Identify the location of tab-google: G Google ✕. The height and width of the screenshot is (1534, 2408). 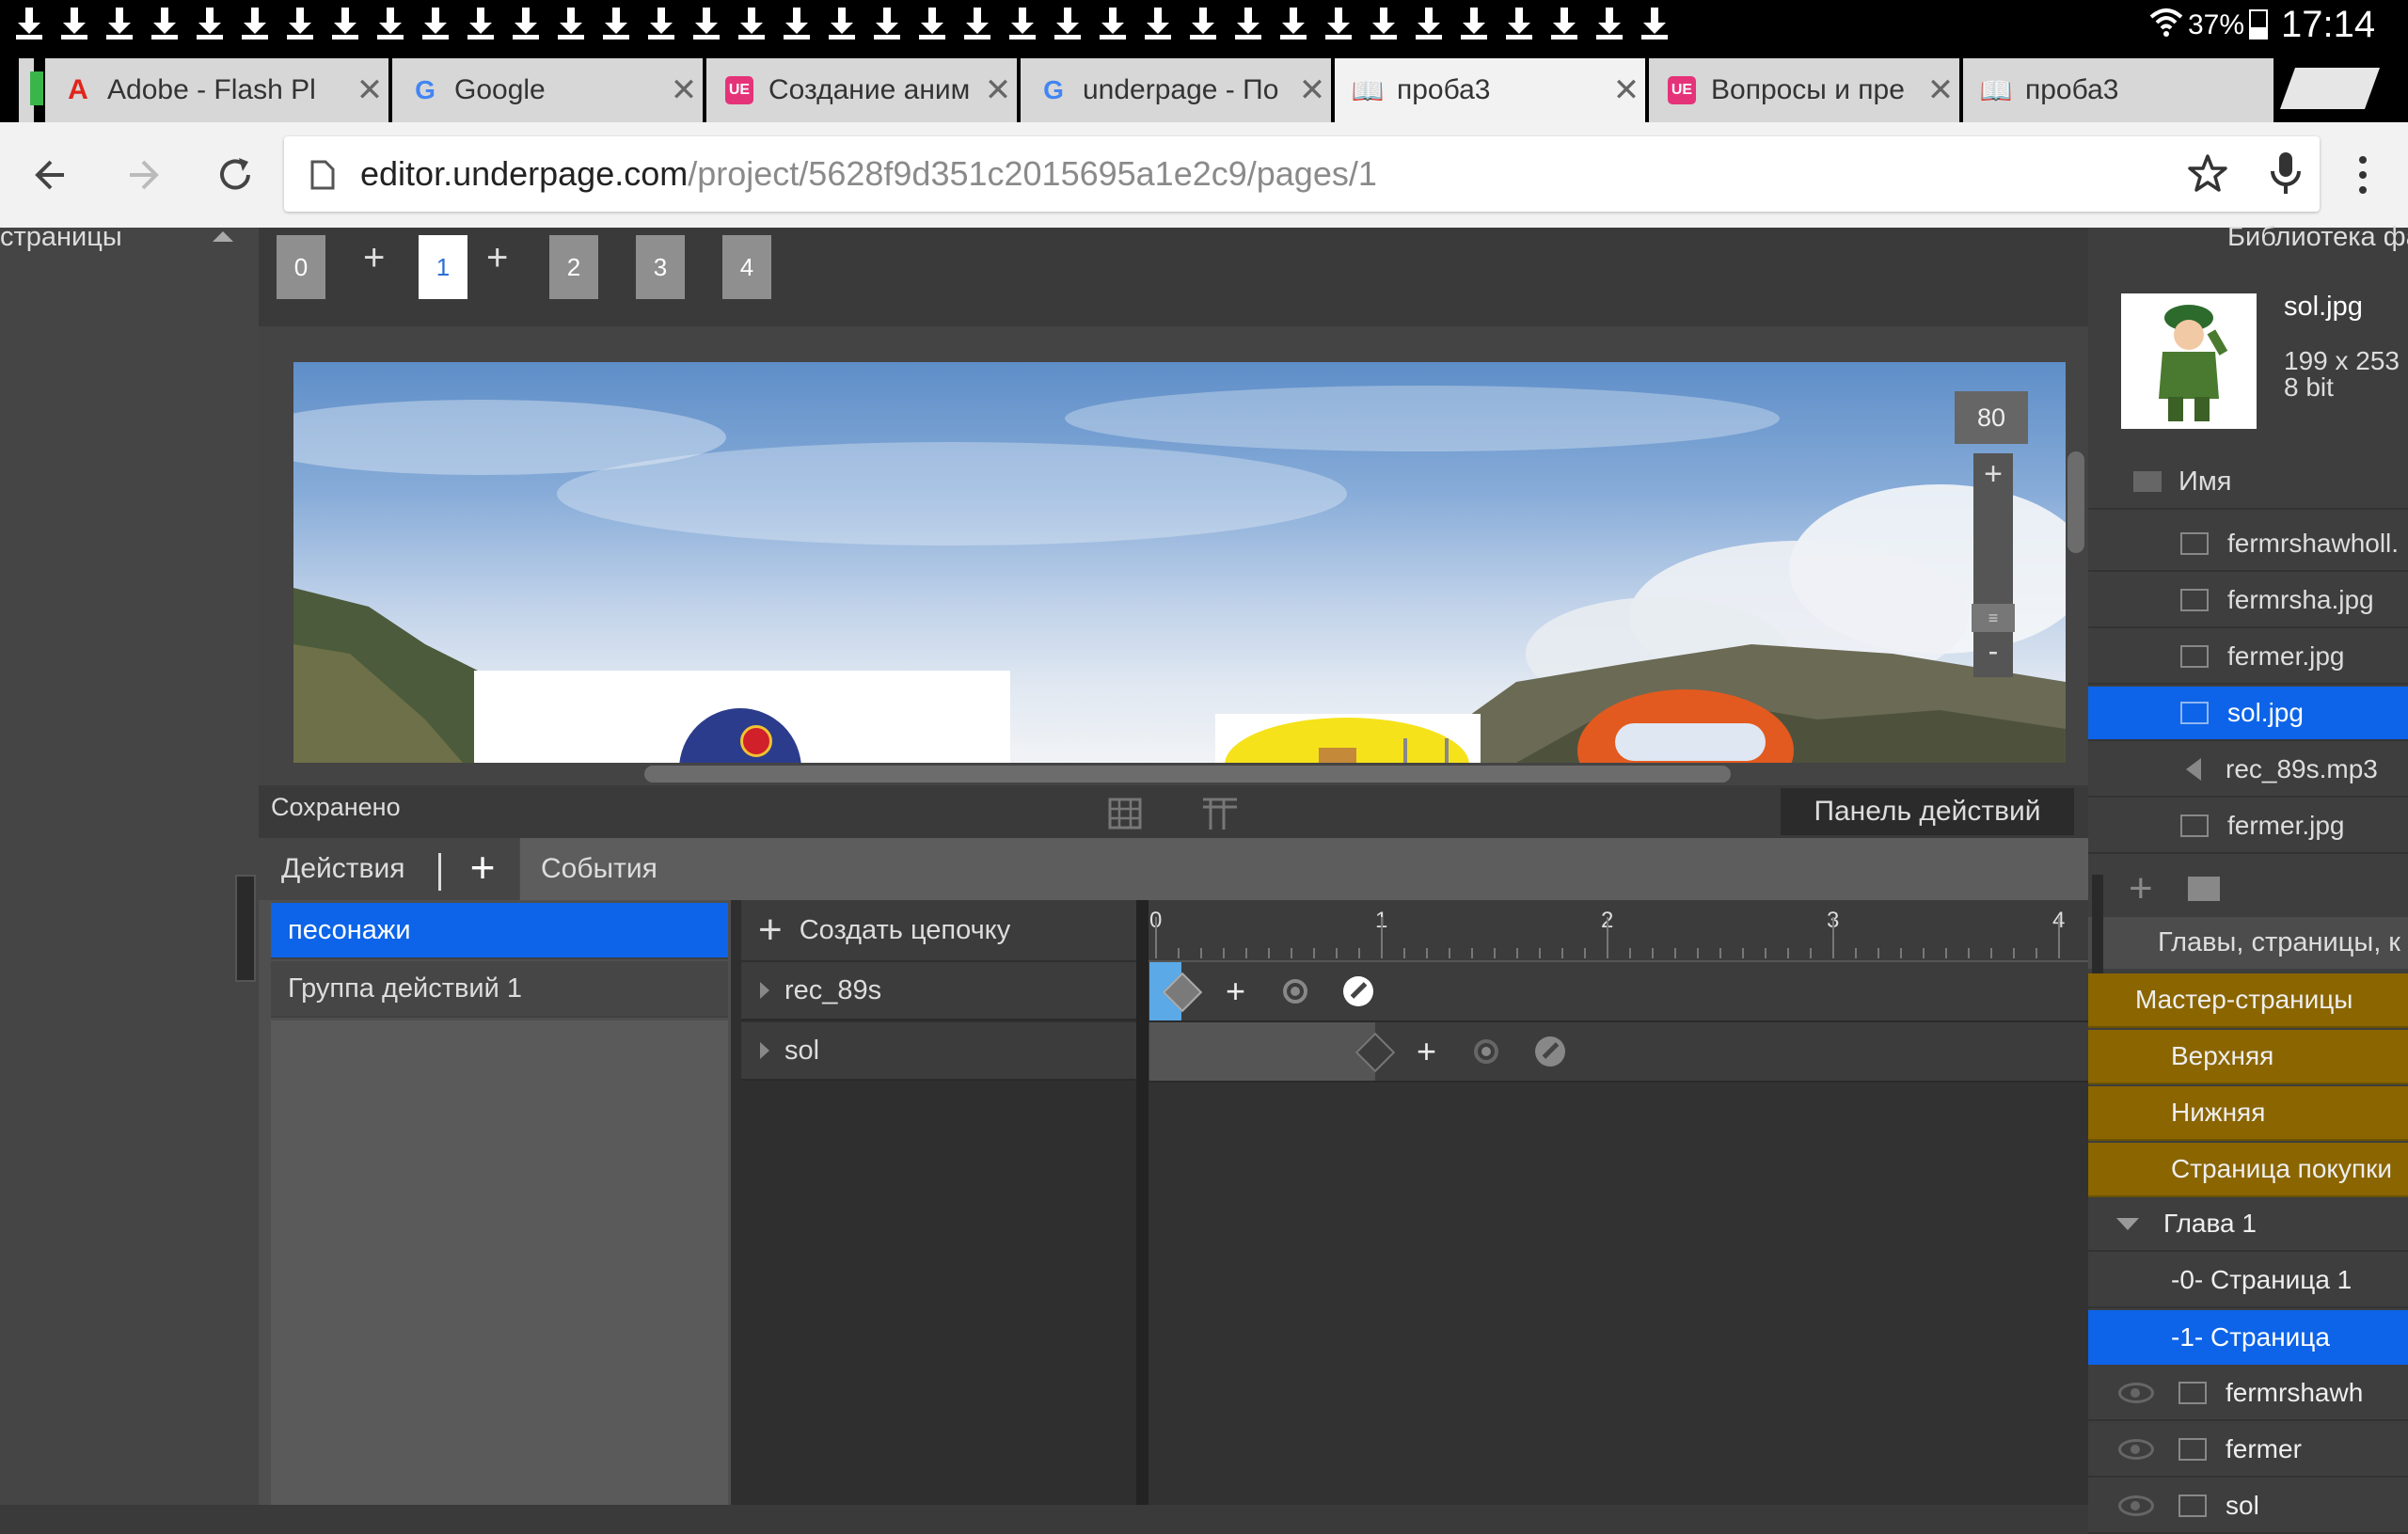
(548, 90).